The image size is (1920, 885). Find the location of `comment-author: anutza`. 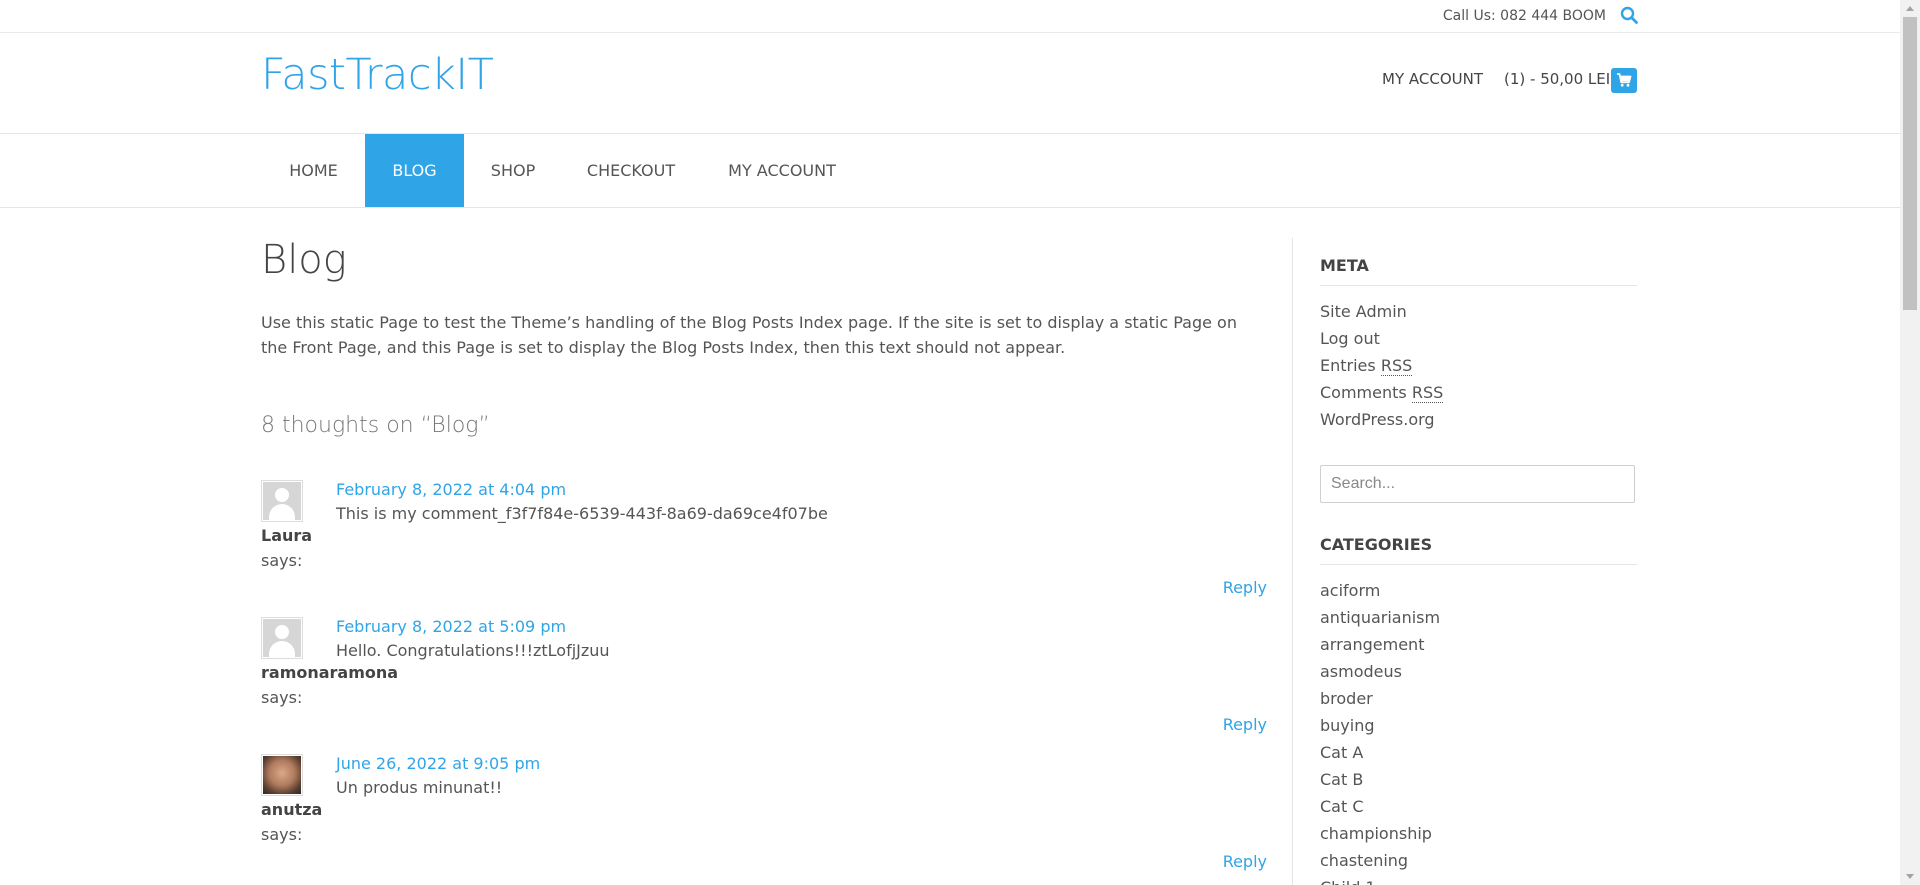

comment-author: anutza is located at coordinates (292, 809).